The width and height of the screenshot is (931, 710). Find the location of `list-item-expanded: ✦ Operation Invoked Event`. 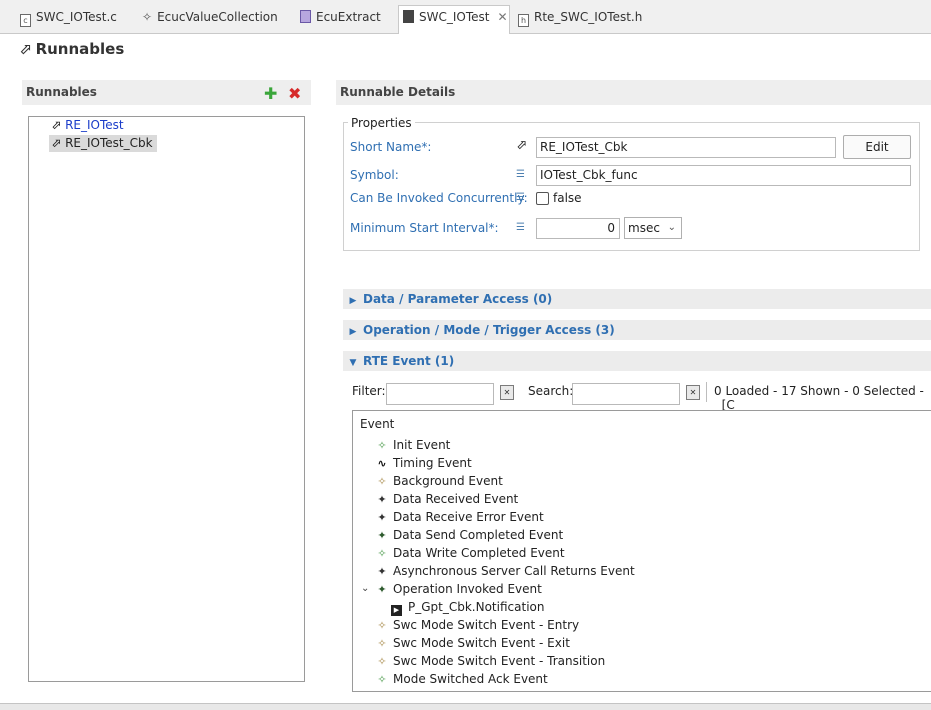

list-item-expanded: ✦ Operation Invoked Event is located at coordinates (458, 589).